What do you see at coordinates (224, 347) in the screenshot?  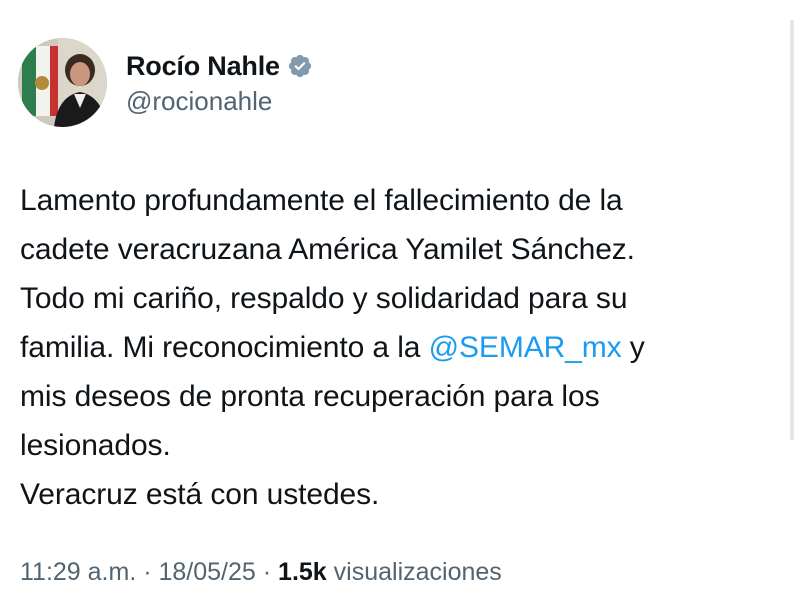 I see `tweet-text-fragment: familia. Mi reconocimiento a la` at bounding box center [224, 347].